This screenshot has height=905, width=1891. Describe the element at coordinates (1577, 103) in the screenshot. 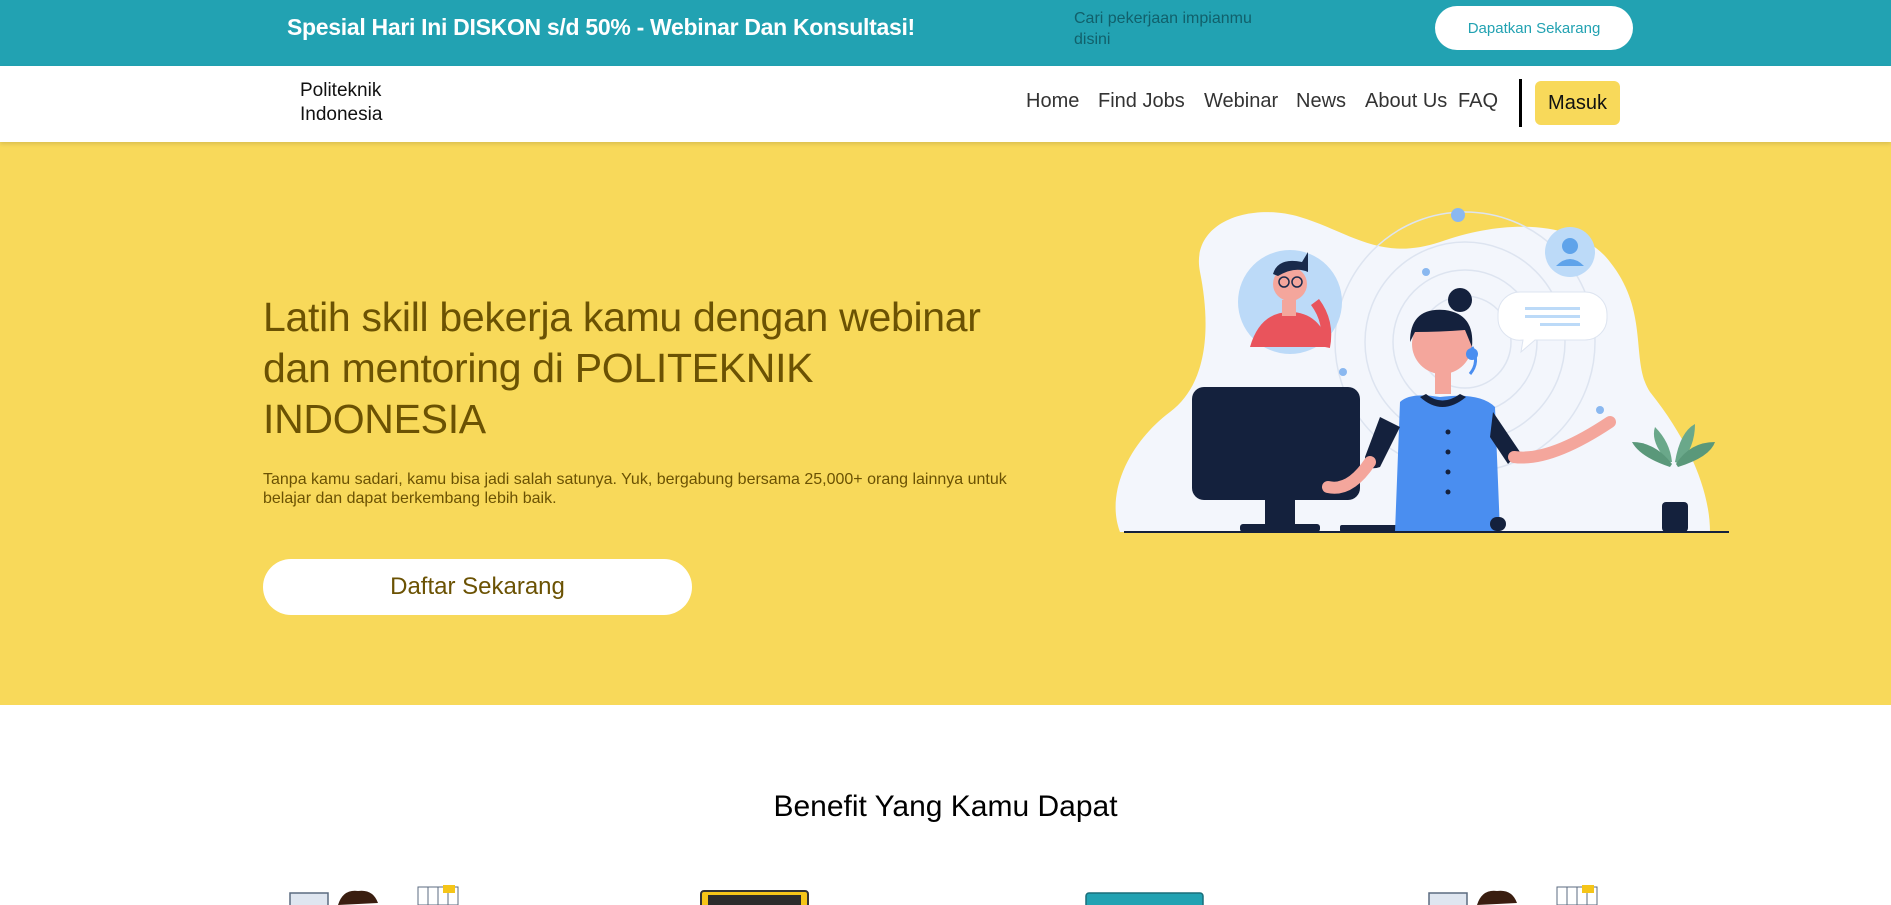

I see `login-button: Masuk` at that location.